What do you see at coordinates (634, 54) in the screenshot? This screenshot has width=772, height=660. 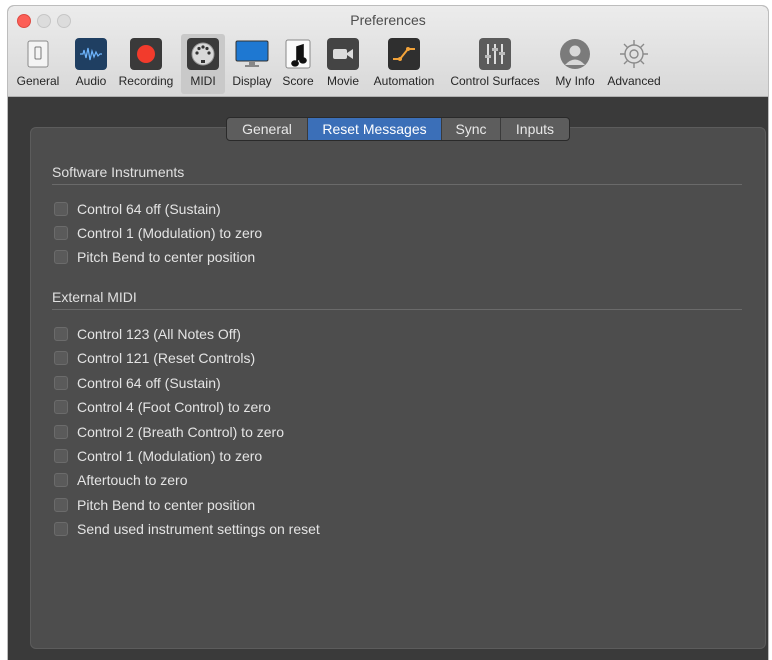 I see `advanced-icon` at bounding box center [634, 54].